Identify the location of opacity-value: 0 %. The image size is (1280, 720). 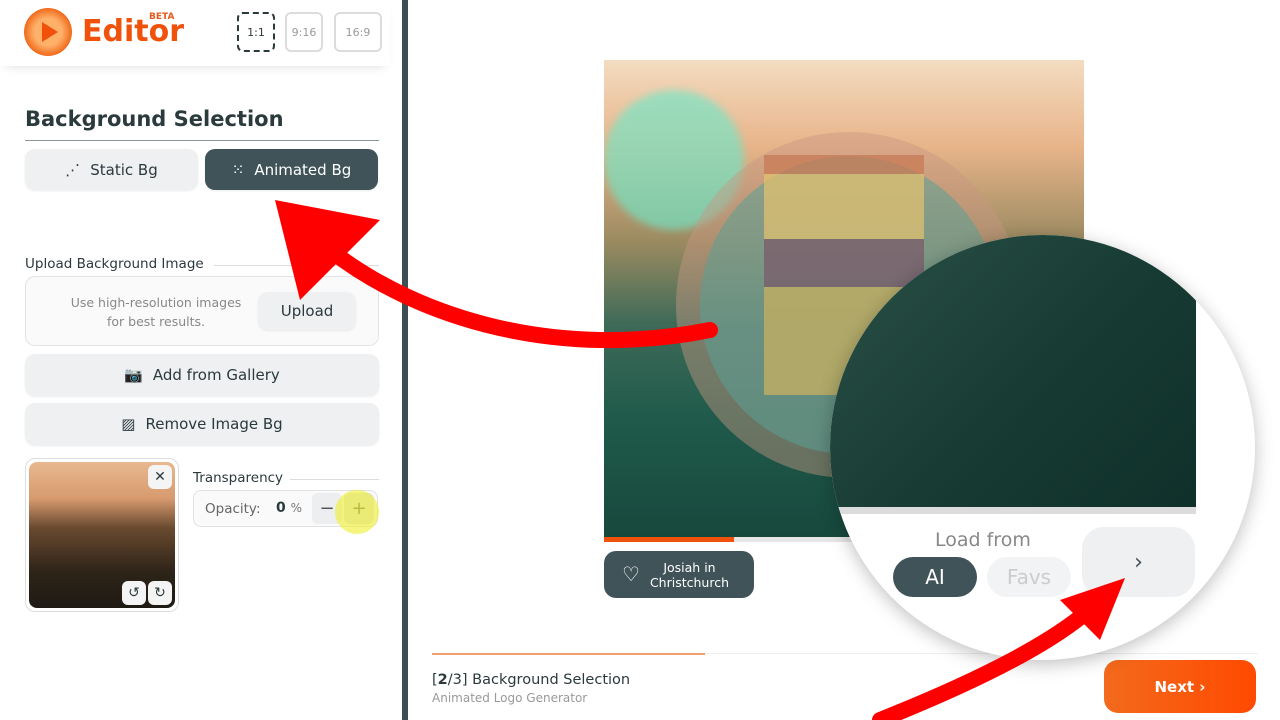
(289, 508).